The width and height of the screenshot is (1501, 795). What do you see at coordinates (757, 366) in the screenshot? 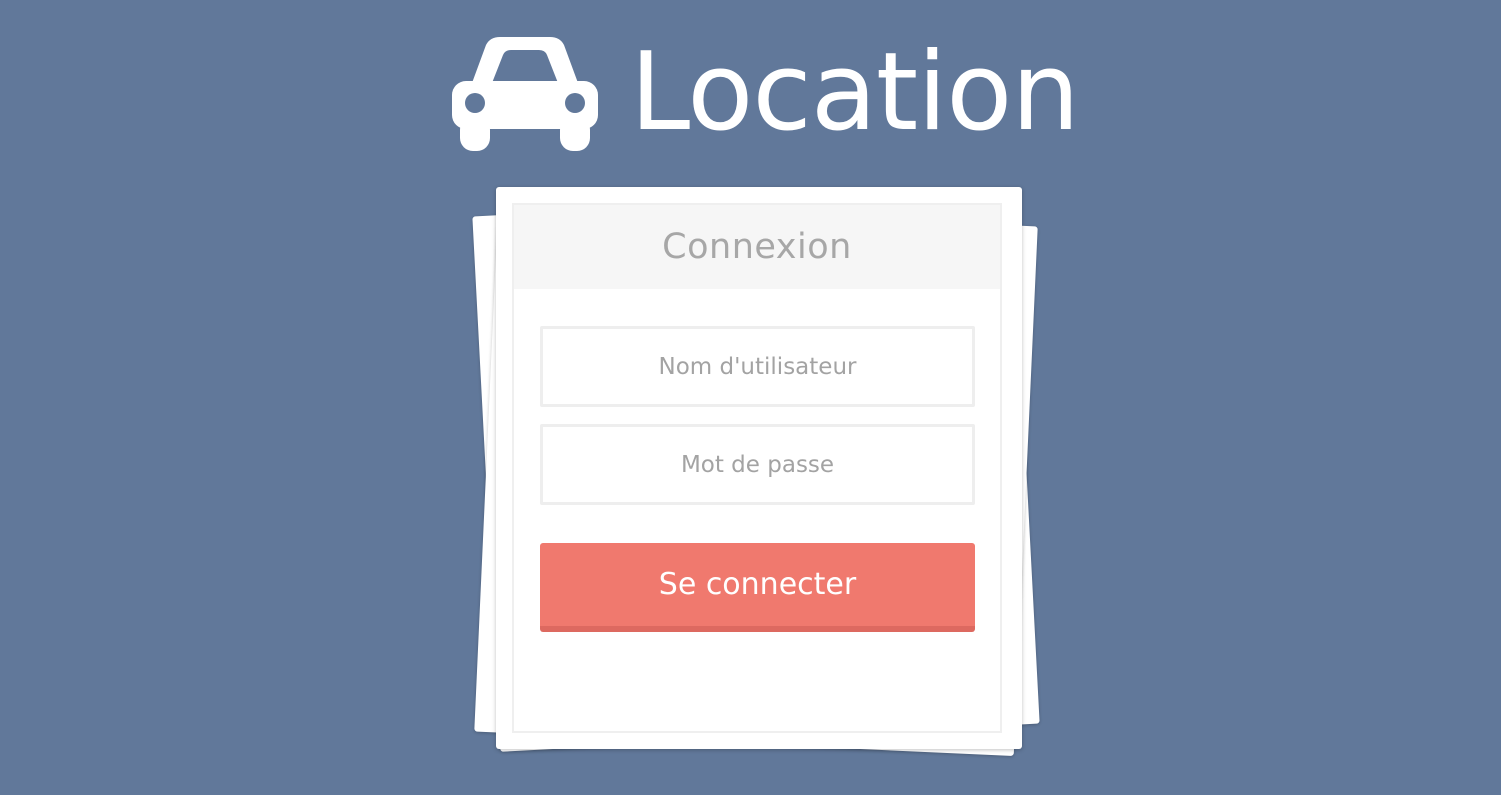
I see `username-input` at bounding box center [757, 366].